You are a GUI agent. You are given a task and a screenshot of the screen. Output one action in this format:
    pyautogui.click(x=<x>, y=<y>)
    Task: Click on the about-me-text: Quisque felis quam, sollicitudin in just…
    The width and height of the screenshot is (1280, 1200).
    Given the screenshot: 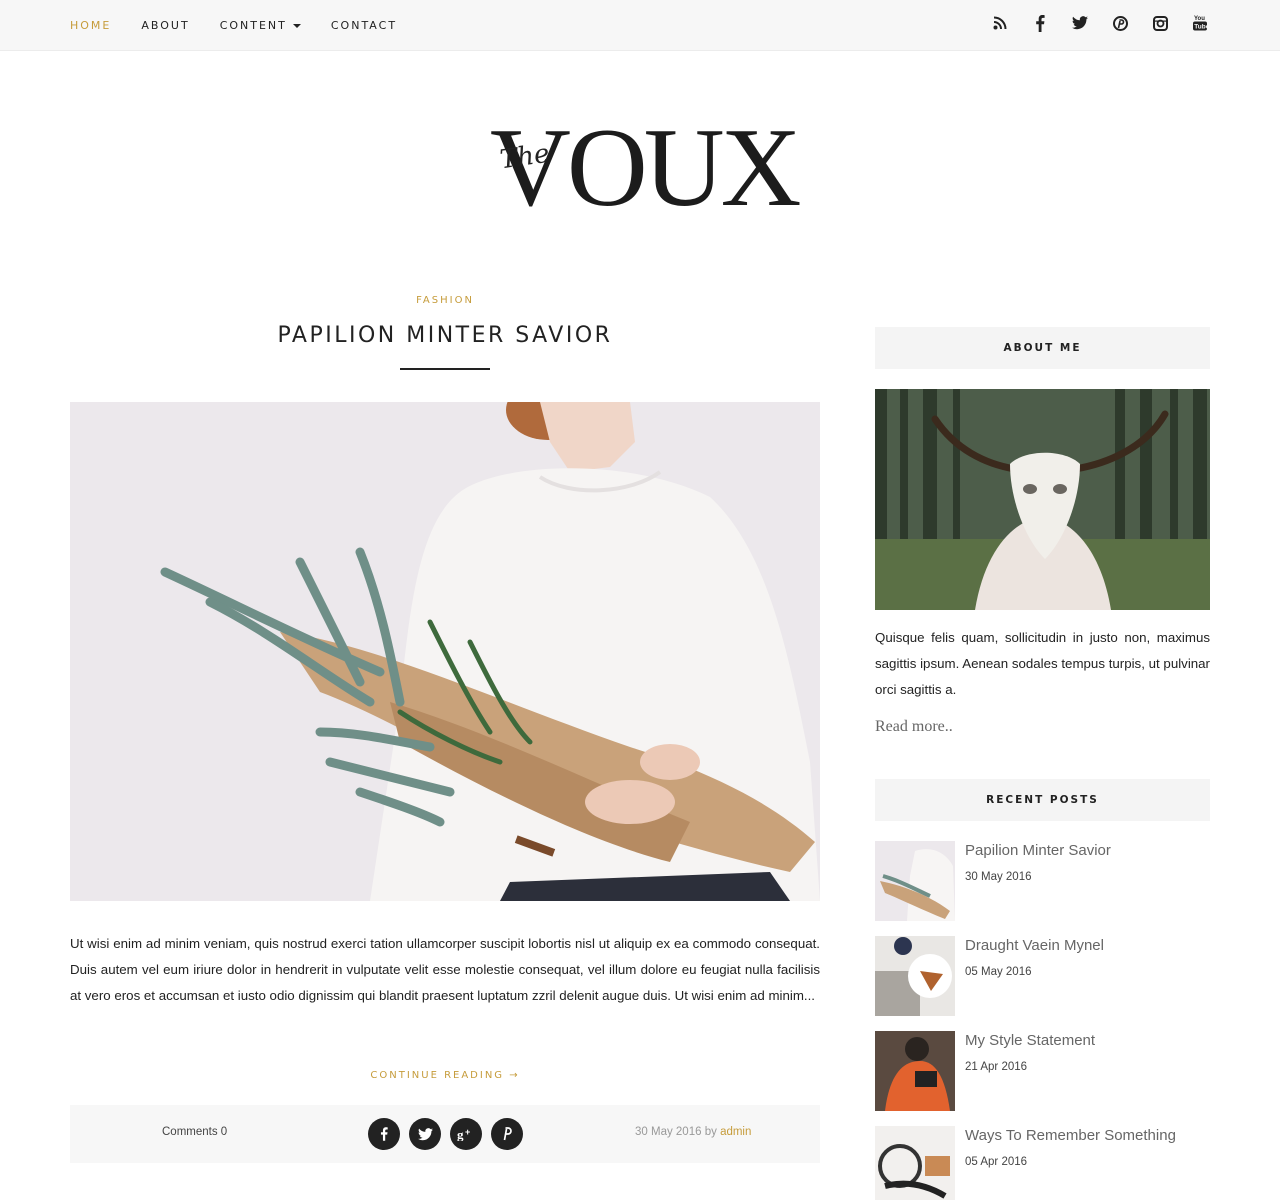 What is the action you would take?
    pyautogui.click(x=1042, y=663)
    